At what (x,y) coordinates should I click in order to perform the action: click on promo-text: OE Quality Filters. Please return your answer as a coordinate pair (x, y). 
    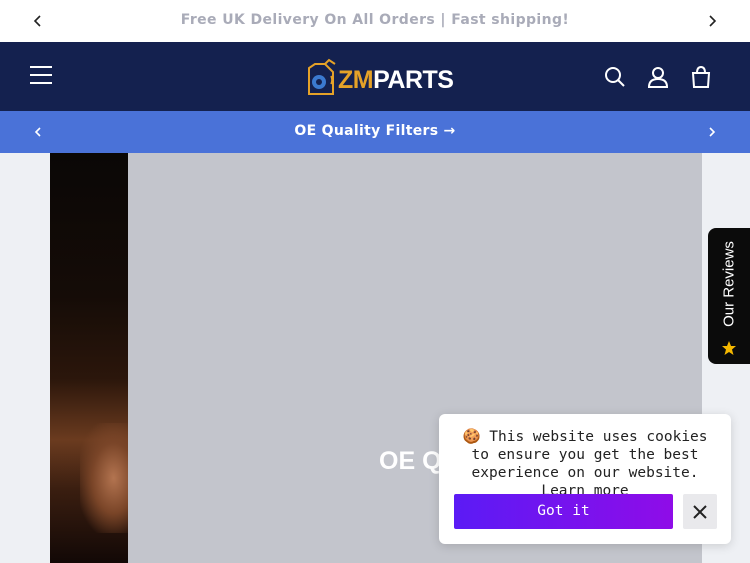
    Looking at the image, I should click on (366, 131).